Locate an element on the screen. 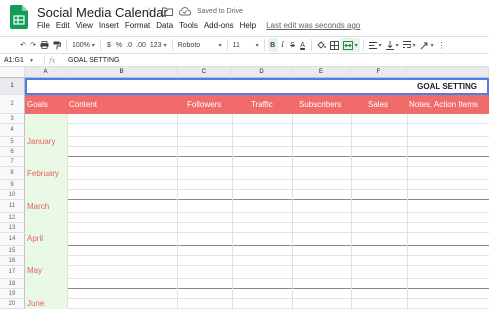  font-select: Roboto is located at coordinates (200, 45).